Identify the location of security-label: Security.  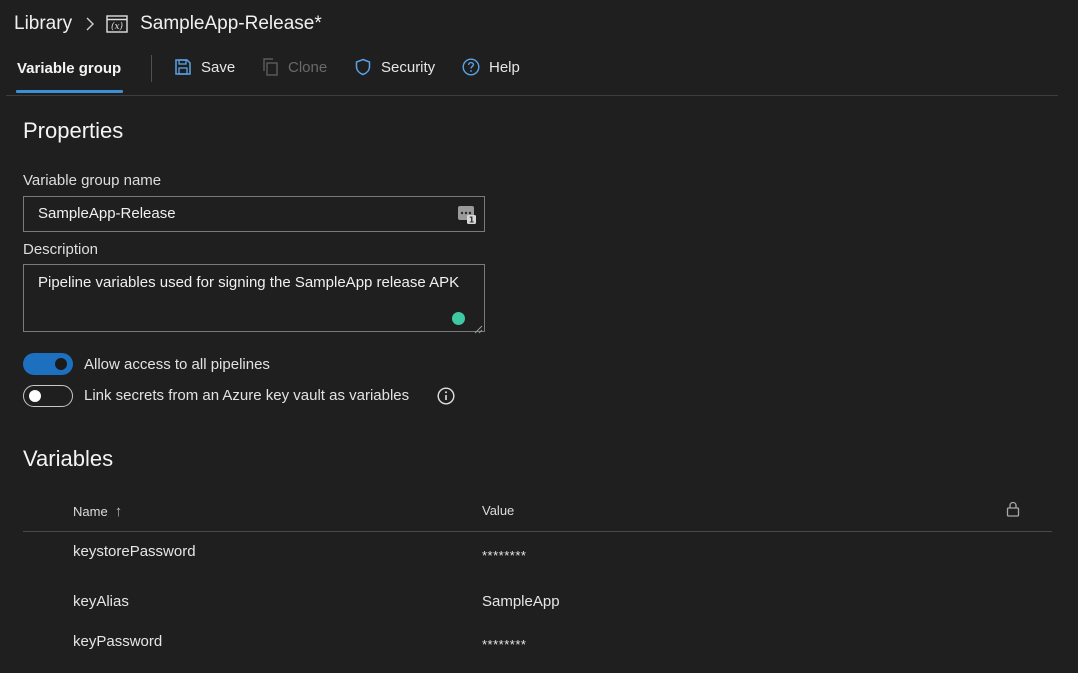
(408, 67).